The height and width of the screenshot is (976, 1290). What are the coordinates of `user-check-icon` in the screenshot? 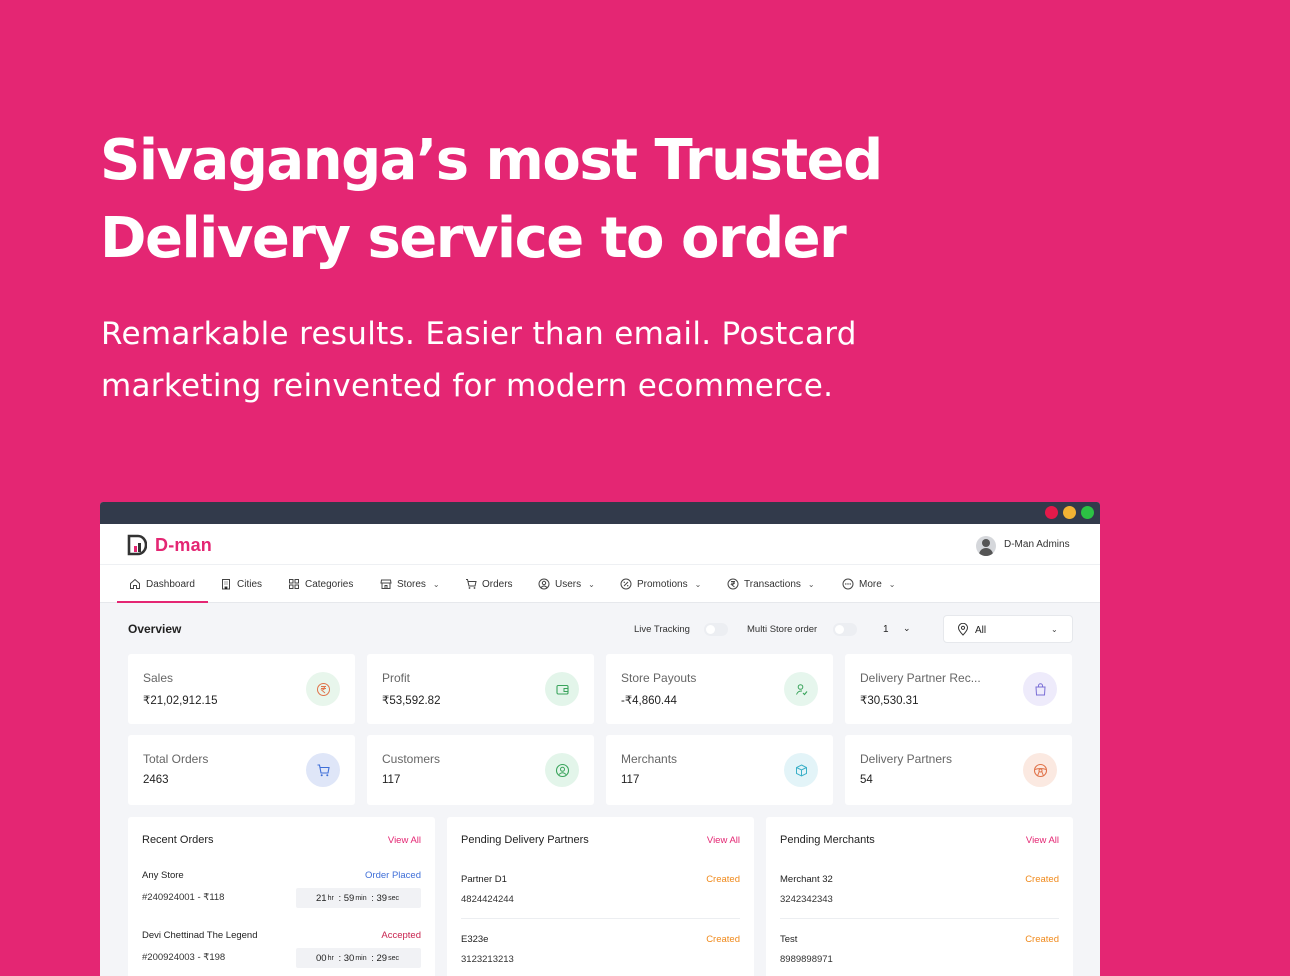 It's located at (801, 689).